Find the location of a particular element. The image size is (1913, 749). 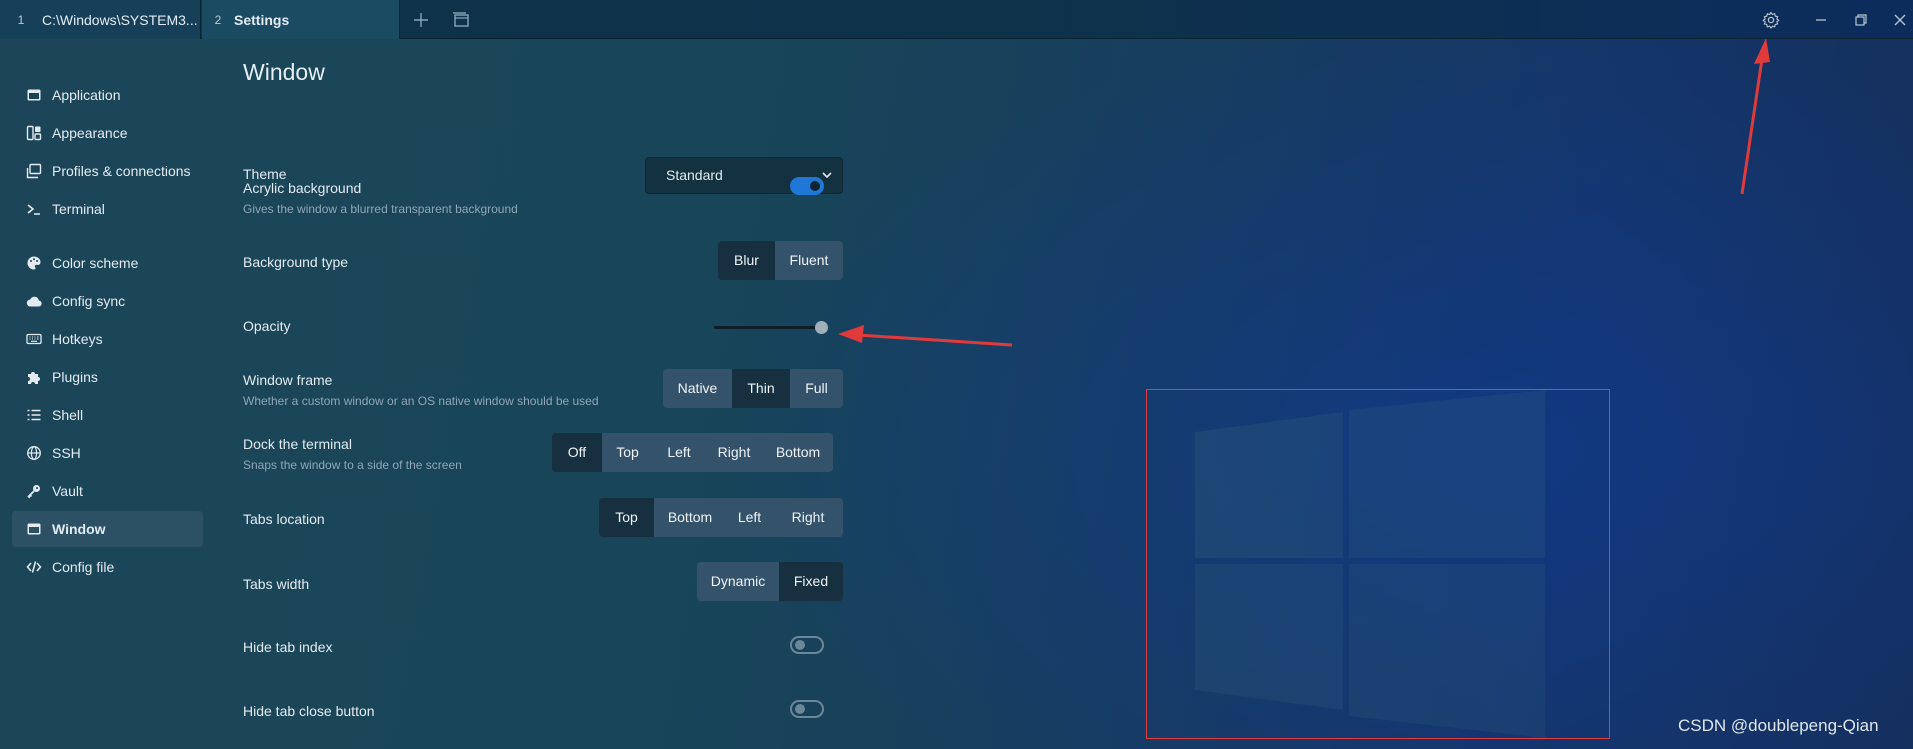

sidebar-item-label: Window is located at coordinates (79, 529).